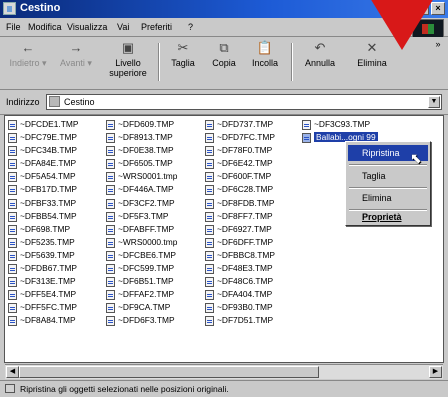 This screenshot has height=397, width=448. I want to click on address-input: Cestino ▼, so click(244, 102).